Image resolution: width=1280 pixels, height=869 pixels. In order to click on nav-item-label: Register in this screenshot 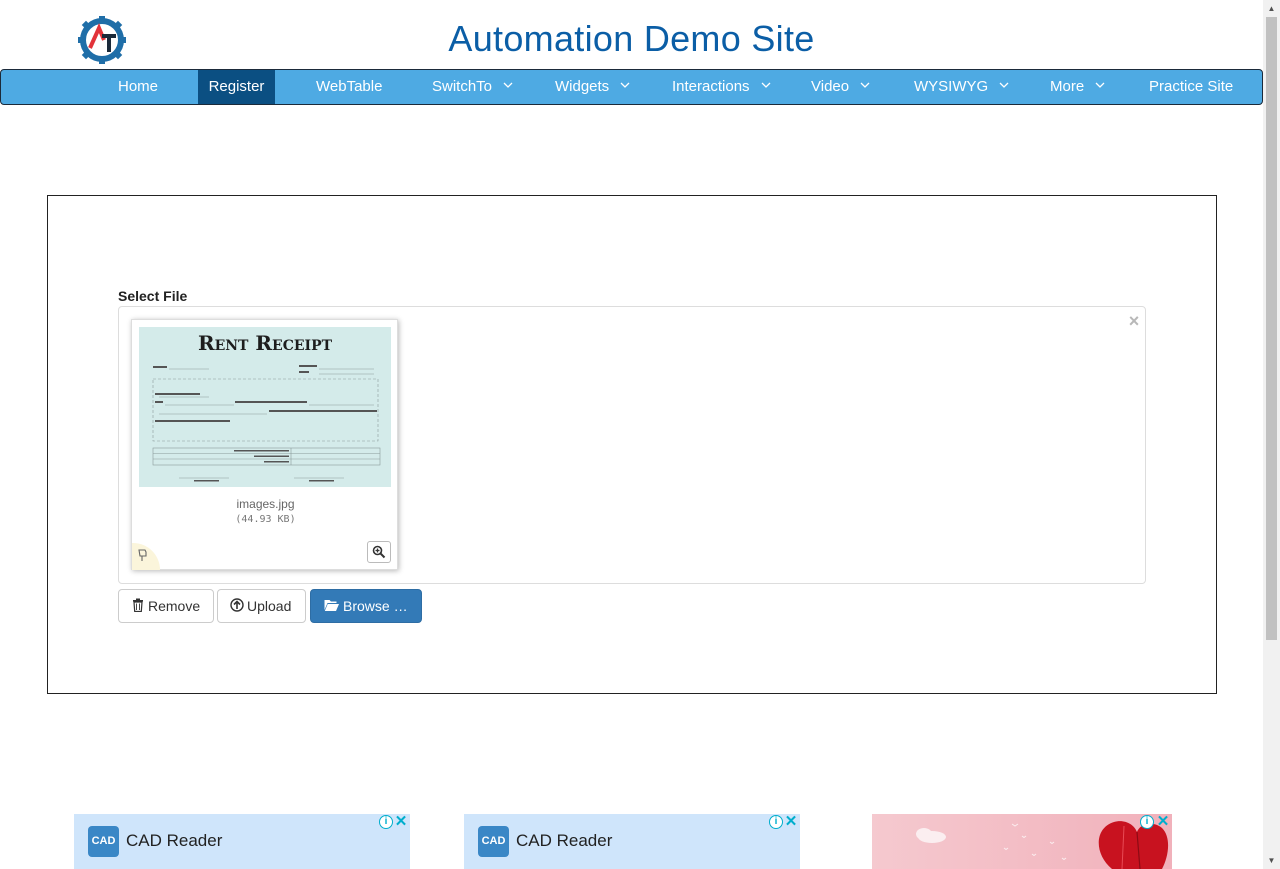, I will do `click(236, 86)`.